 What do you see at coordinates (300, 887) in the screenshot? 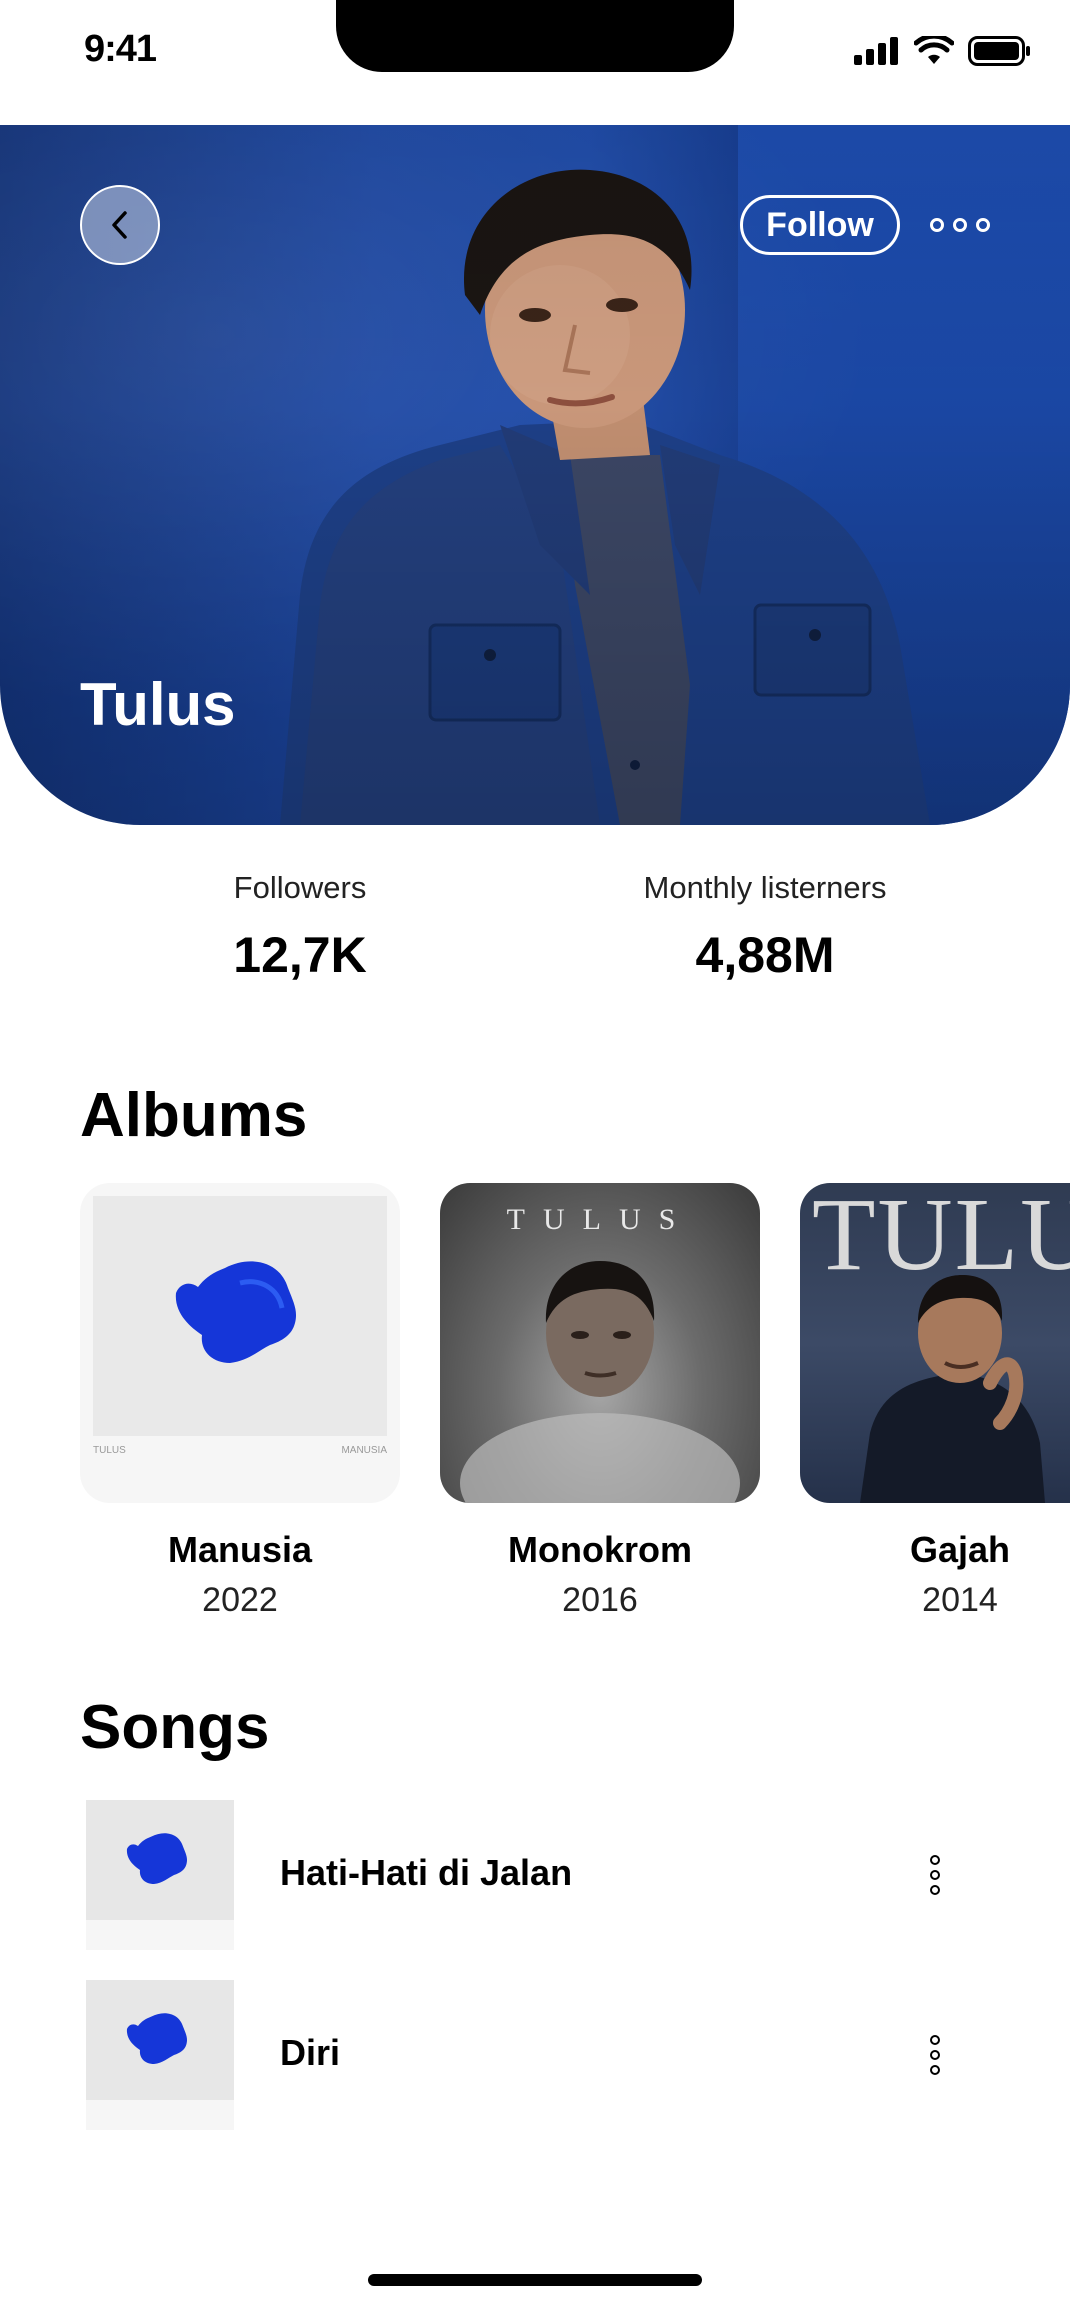
I see `followers-label: Followers` at bounding box center [300, 887].